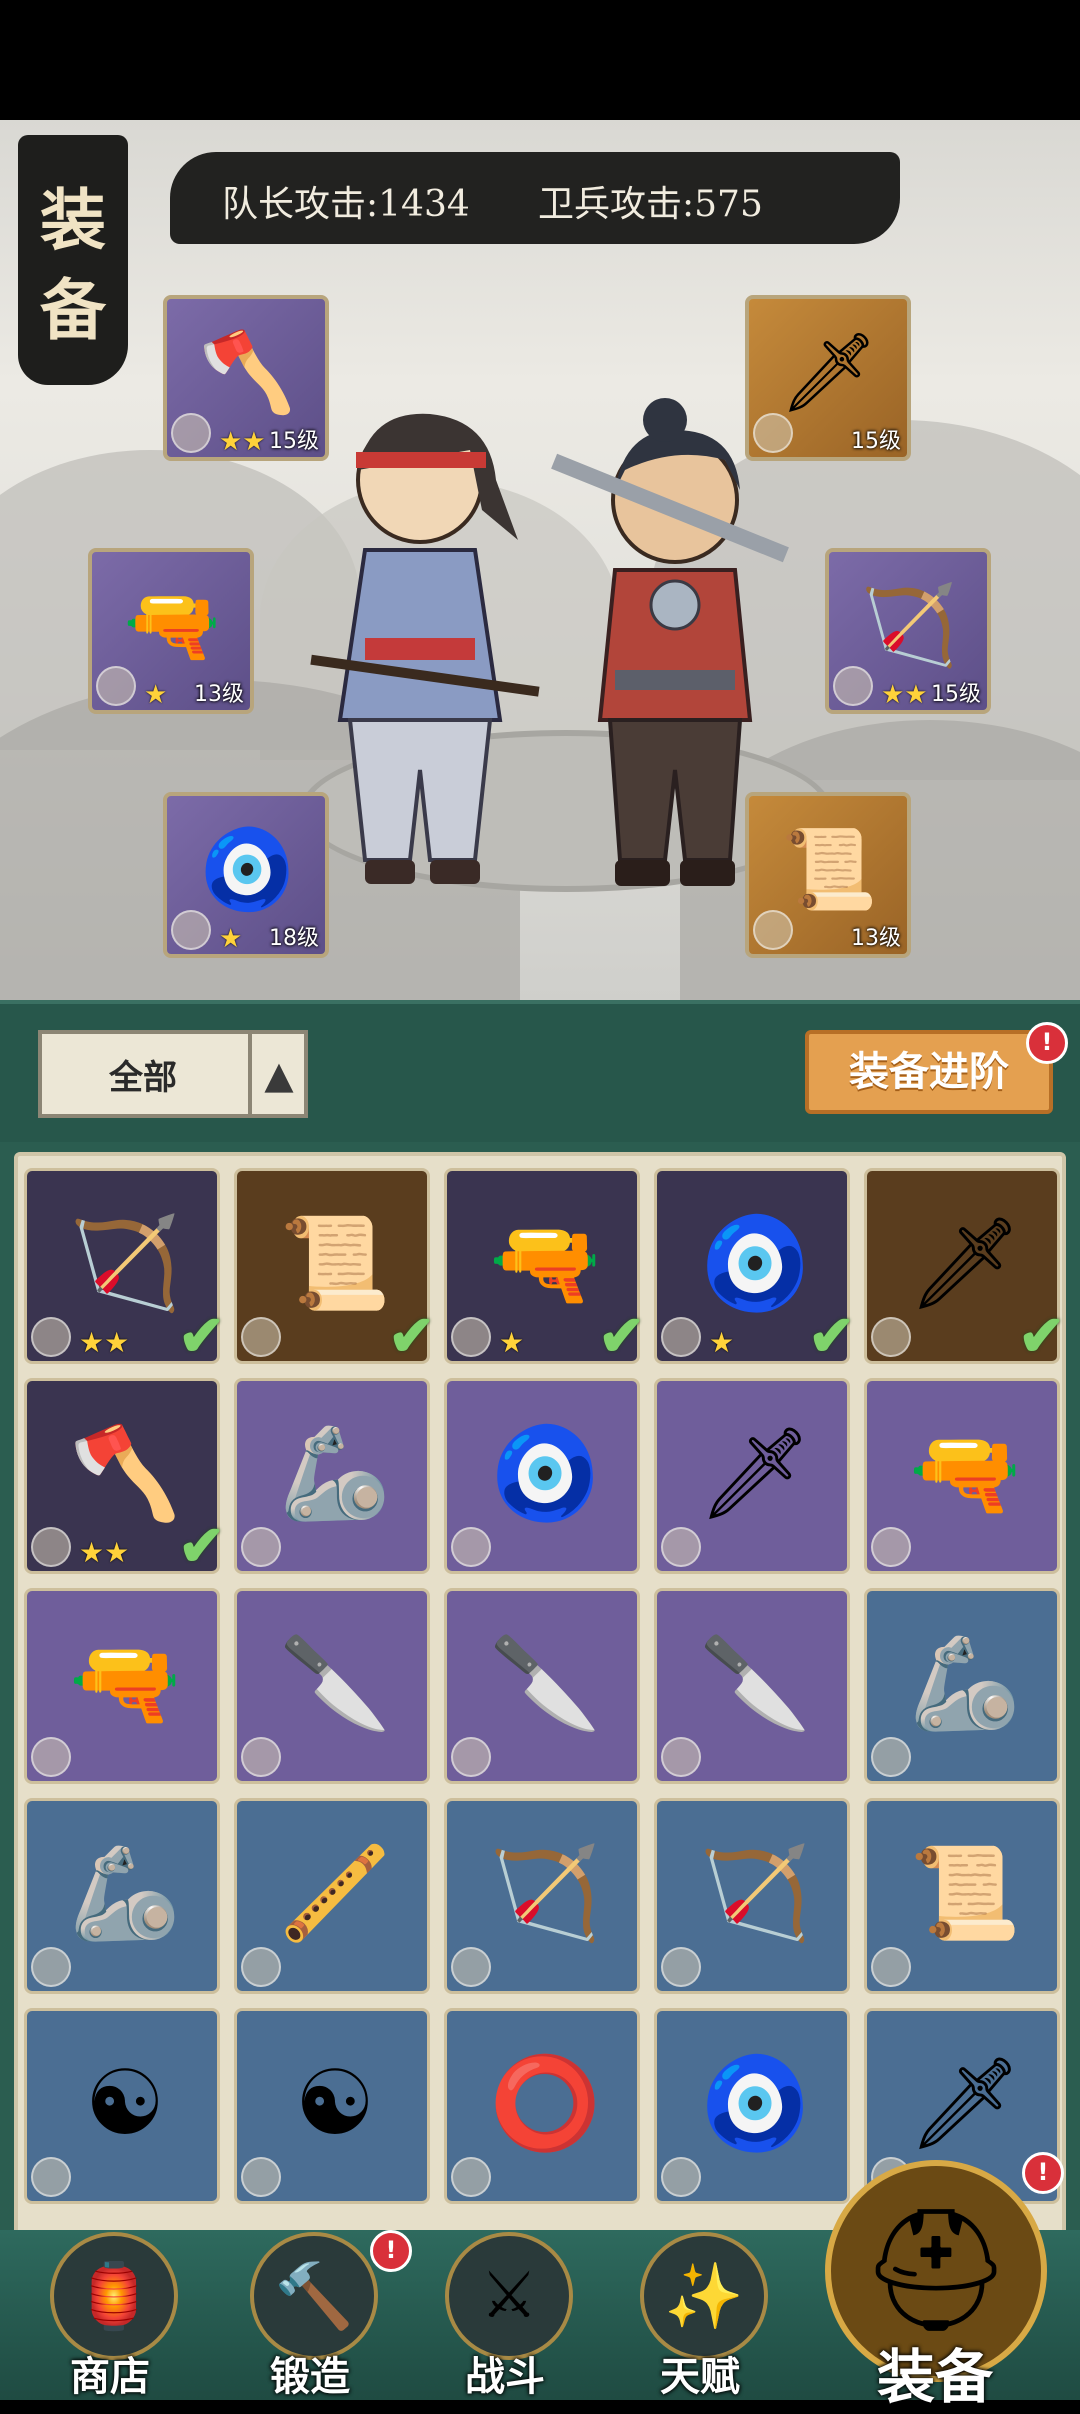 The width and height of the screenshot is (1080, 2414). What do you see at coordinates (828, 875) in the screenshot?
I see `equip-slot-guard-accessory: 📜 13级` at bounding box center [828, 875].